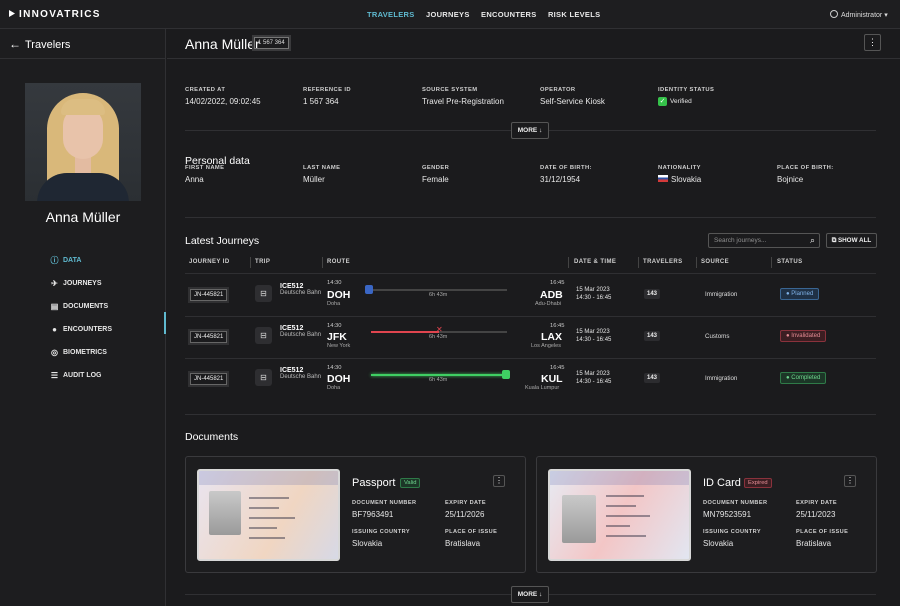 The image size is (900, 606). I want to click on nav-journeys: JOURNEYS, so click(448, 14).